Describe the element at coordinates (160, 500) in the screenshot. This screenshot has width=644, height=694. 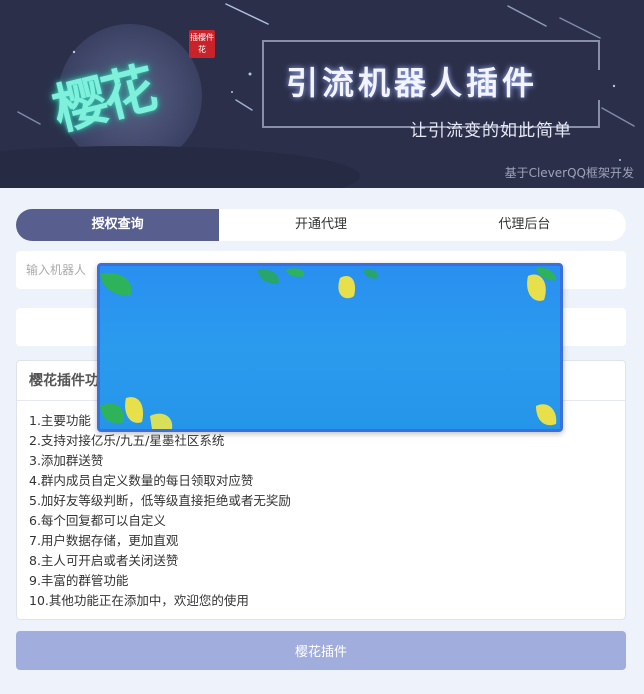
I see `list-item: 5.加好友等级判断，低等级直接拒绝或者无奖励` at that location.